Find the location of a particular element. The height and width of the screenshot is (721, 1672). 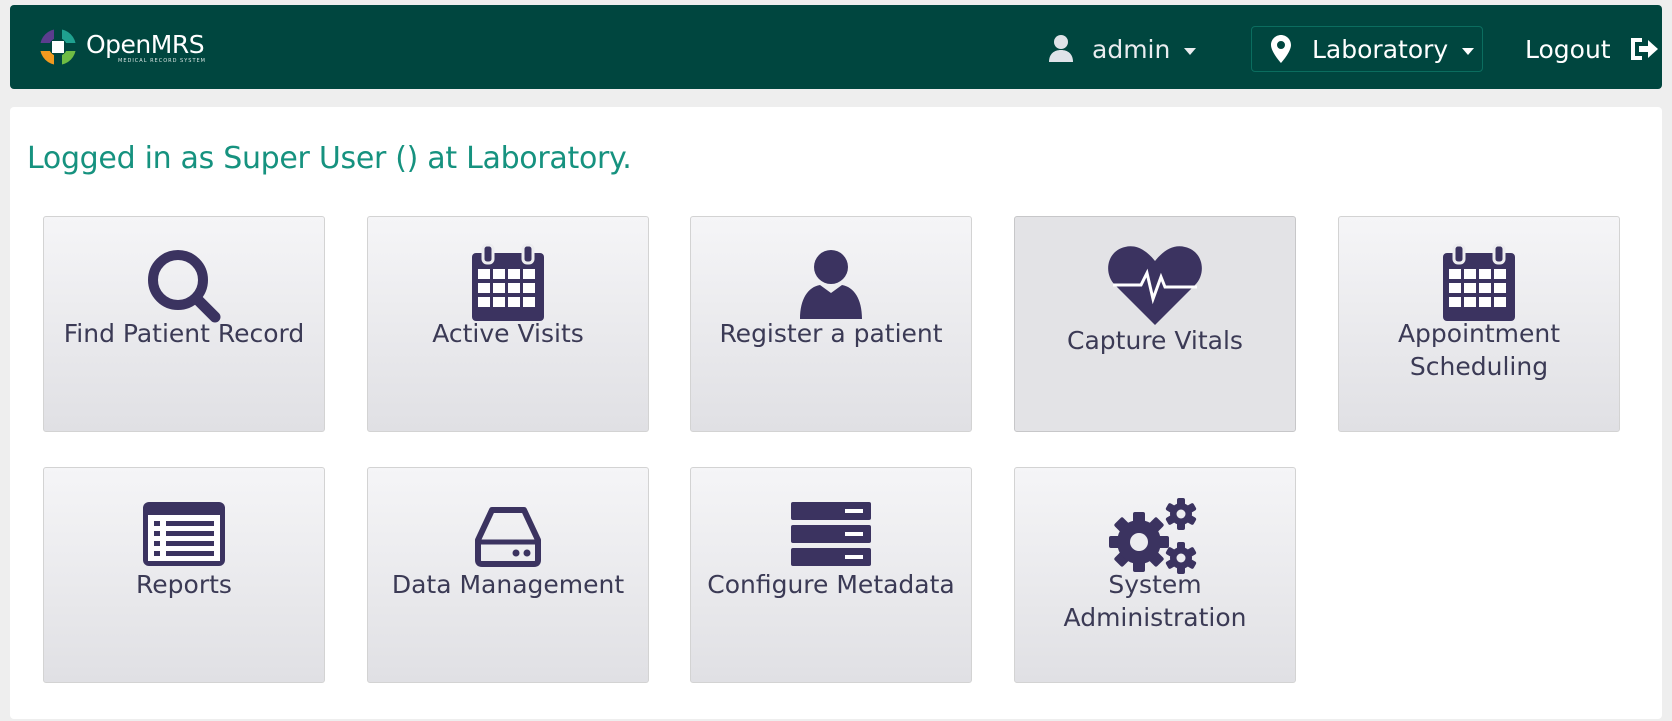

tile-label: Configure Metadata is located at coordinates (831, 584).